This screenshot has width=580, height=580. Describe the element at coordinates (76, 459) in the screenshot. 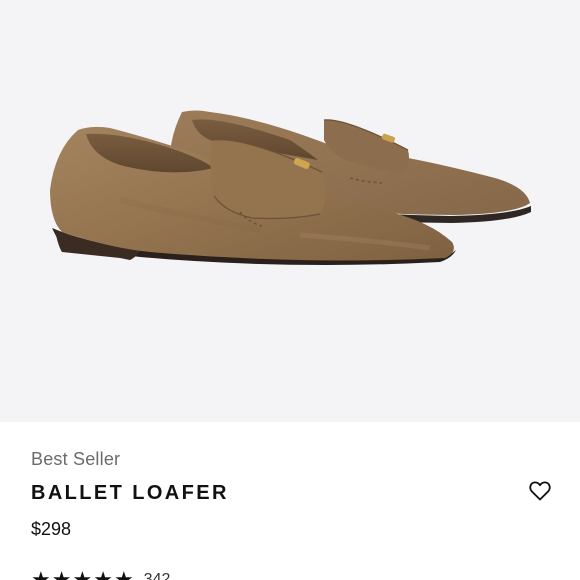

I see `best-seller-badge: Best Seller` at that location.